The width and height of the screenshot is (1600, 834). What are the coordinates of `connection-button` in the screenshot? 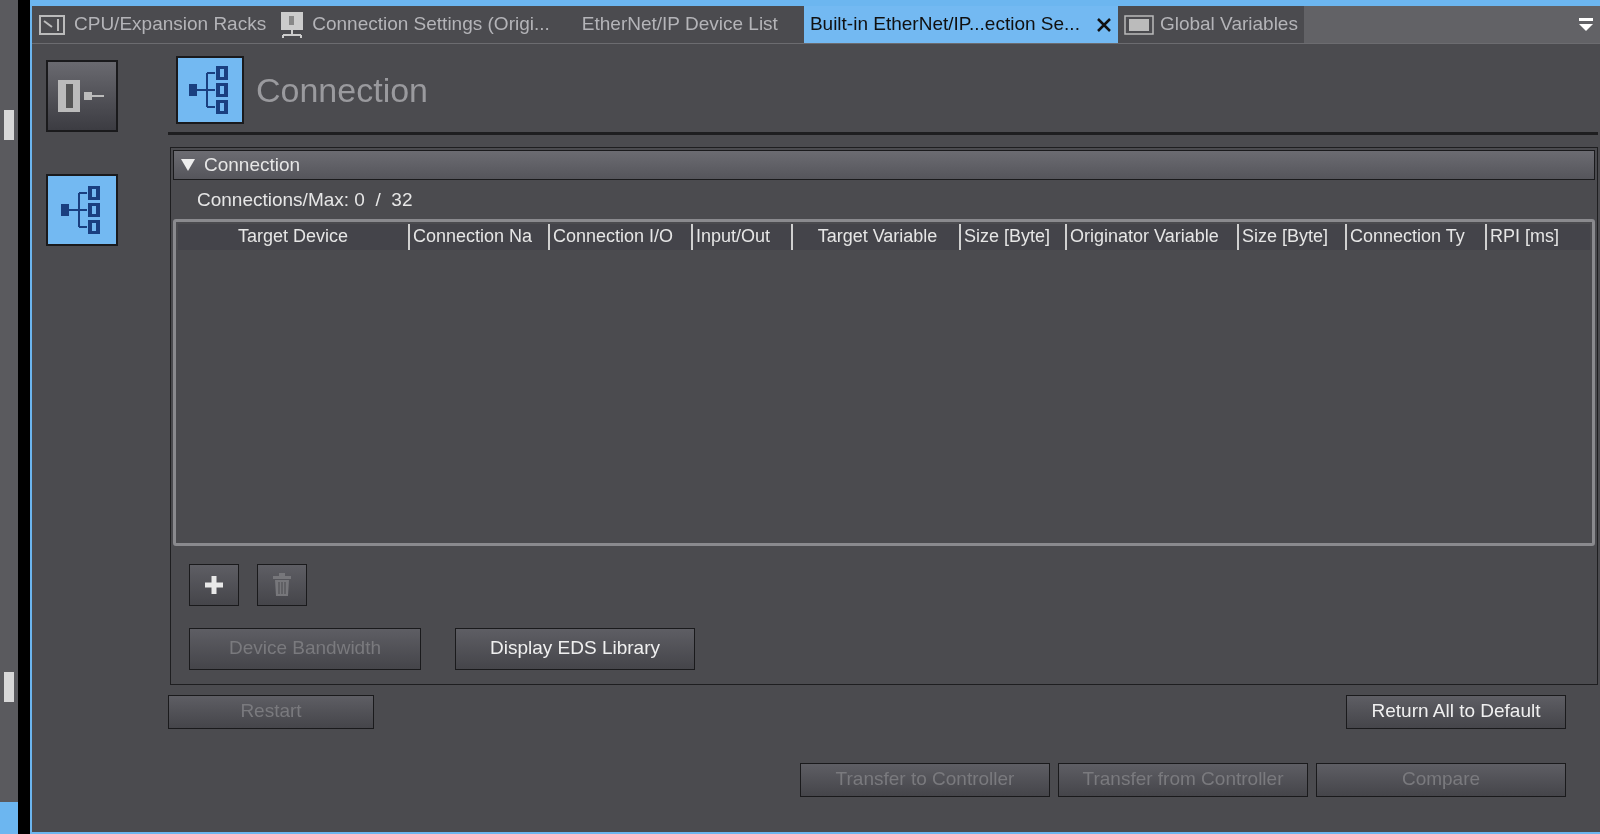 It's located at (82, 210).